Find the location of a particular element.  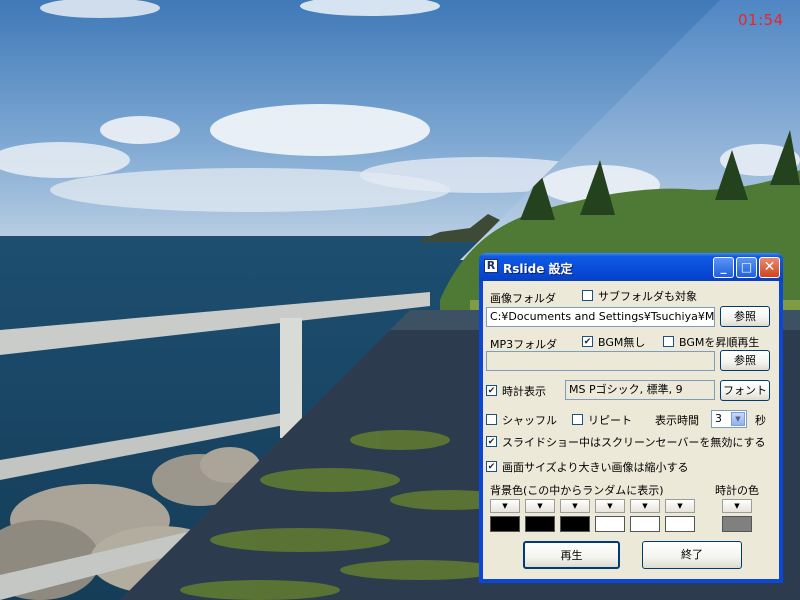

image-folder-input: C:¥Documents and Settings¥Tsuchiya¥My D is located at coordinates (600, 317).